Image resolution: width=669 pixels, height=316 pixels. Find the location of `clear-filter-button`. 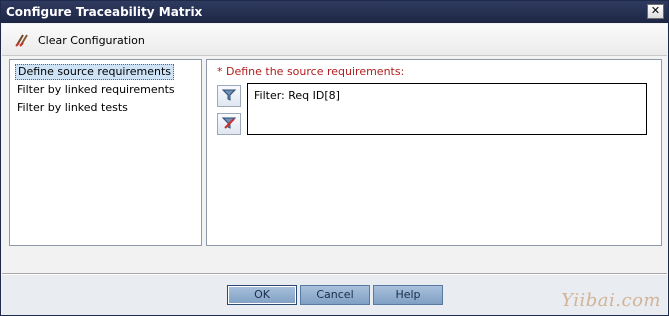

clear-filter-button is located at coordinates (229, 124).